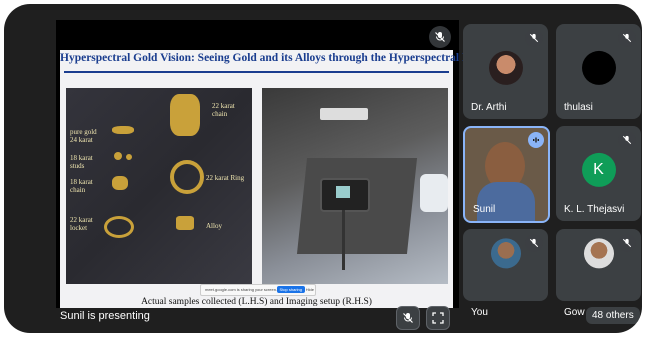 This screenshot has width=646, height=337. I want to click on ring-sample, so click(187, 177).